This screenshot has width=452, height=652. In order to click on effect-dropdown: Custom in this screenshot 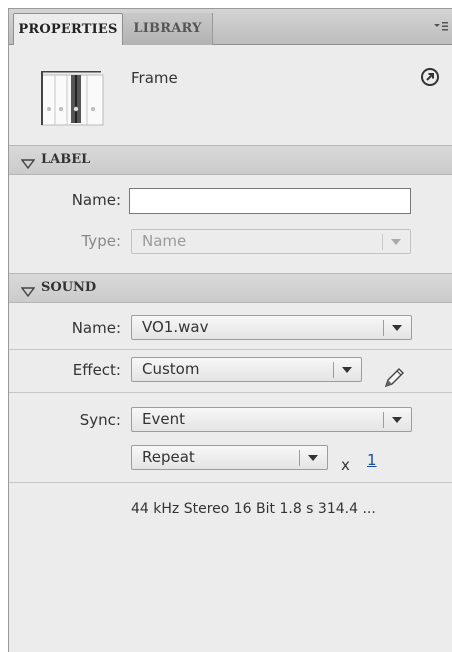, I will do `click(246, 369)`.